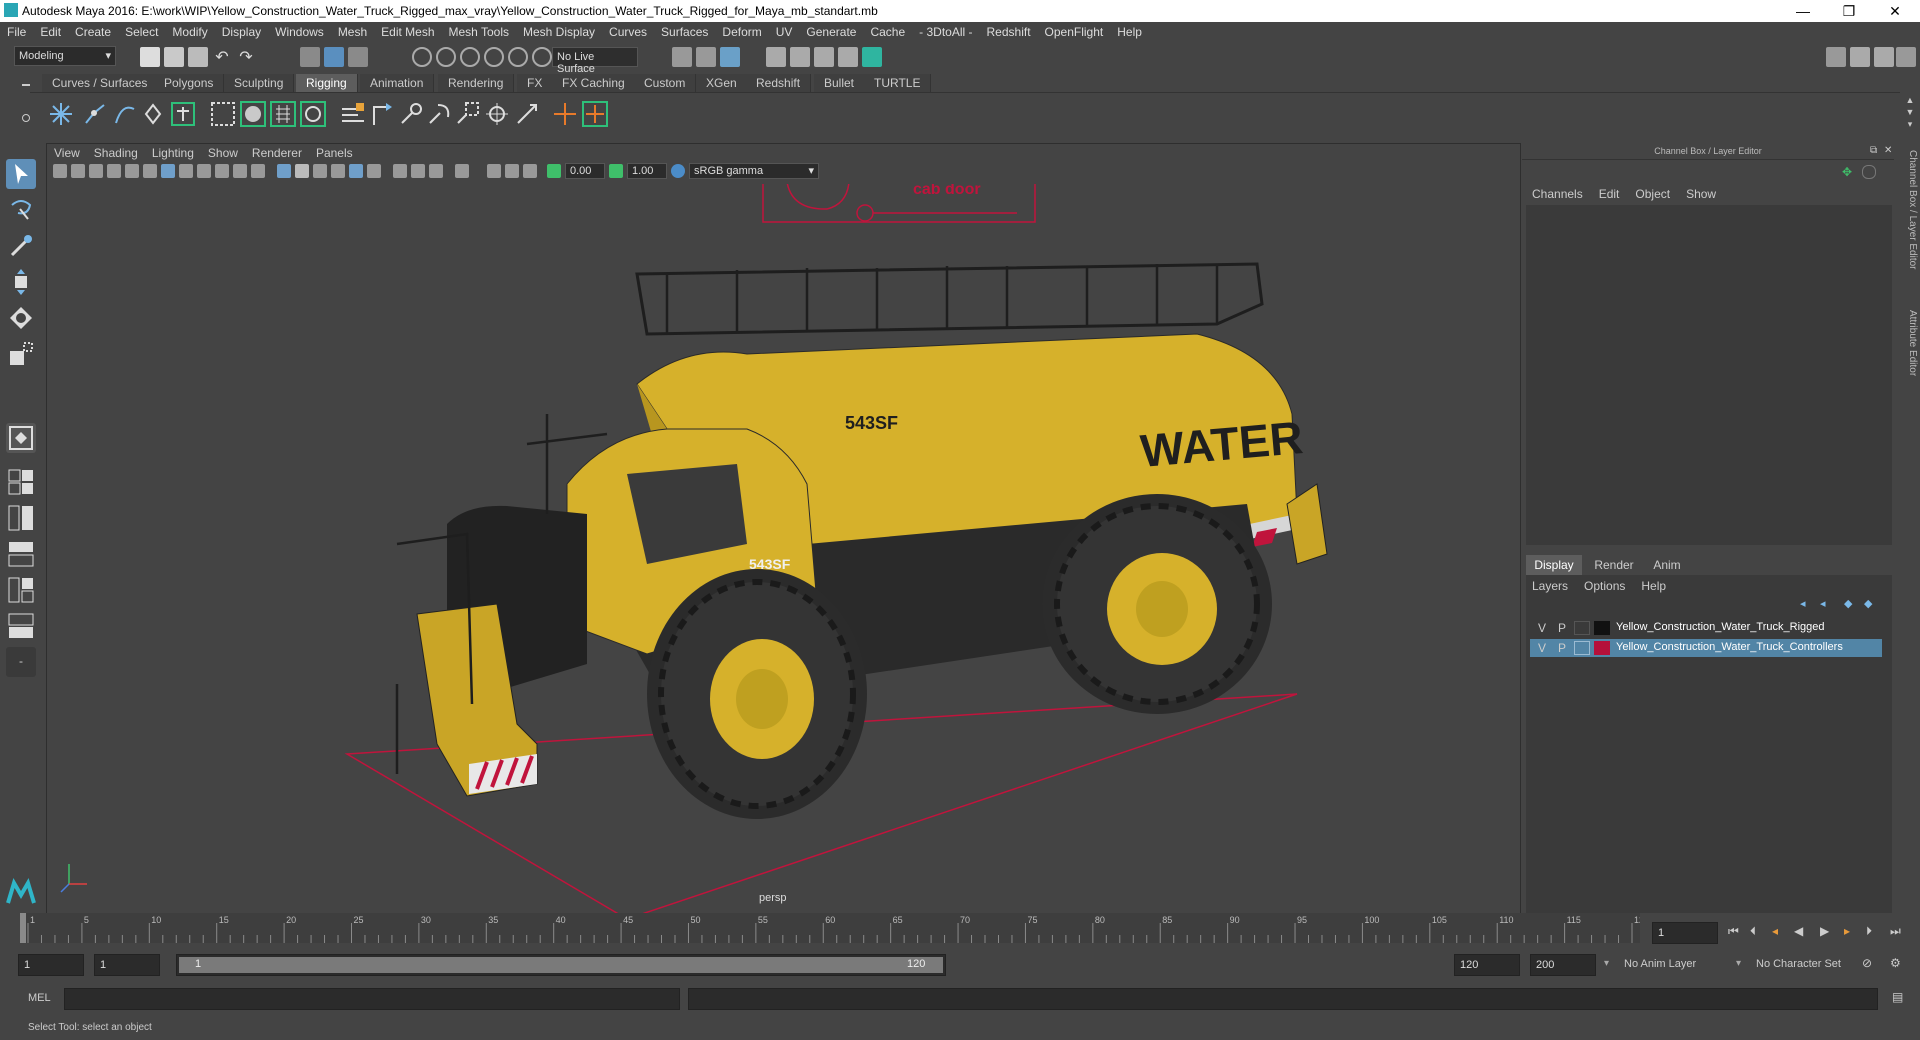 The image size is (1920, 1040). What do you see at coordinates (559, 30) in the screenshot?
I see `menu-mesh-display: Mesh Display` at bounding box center [559, 30].